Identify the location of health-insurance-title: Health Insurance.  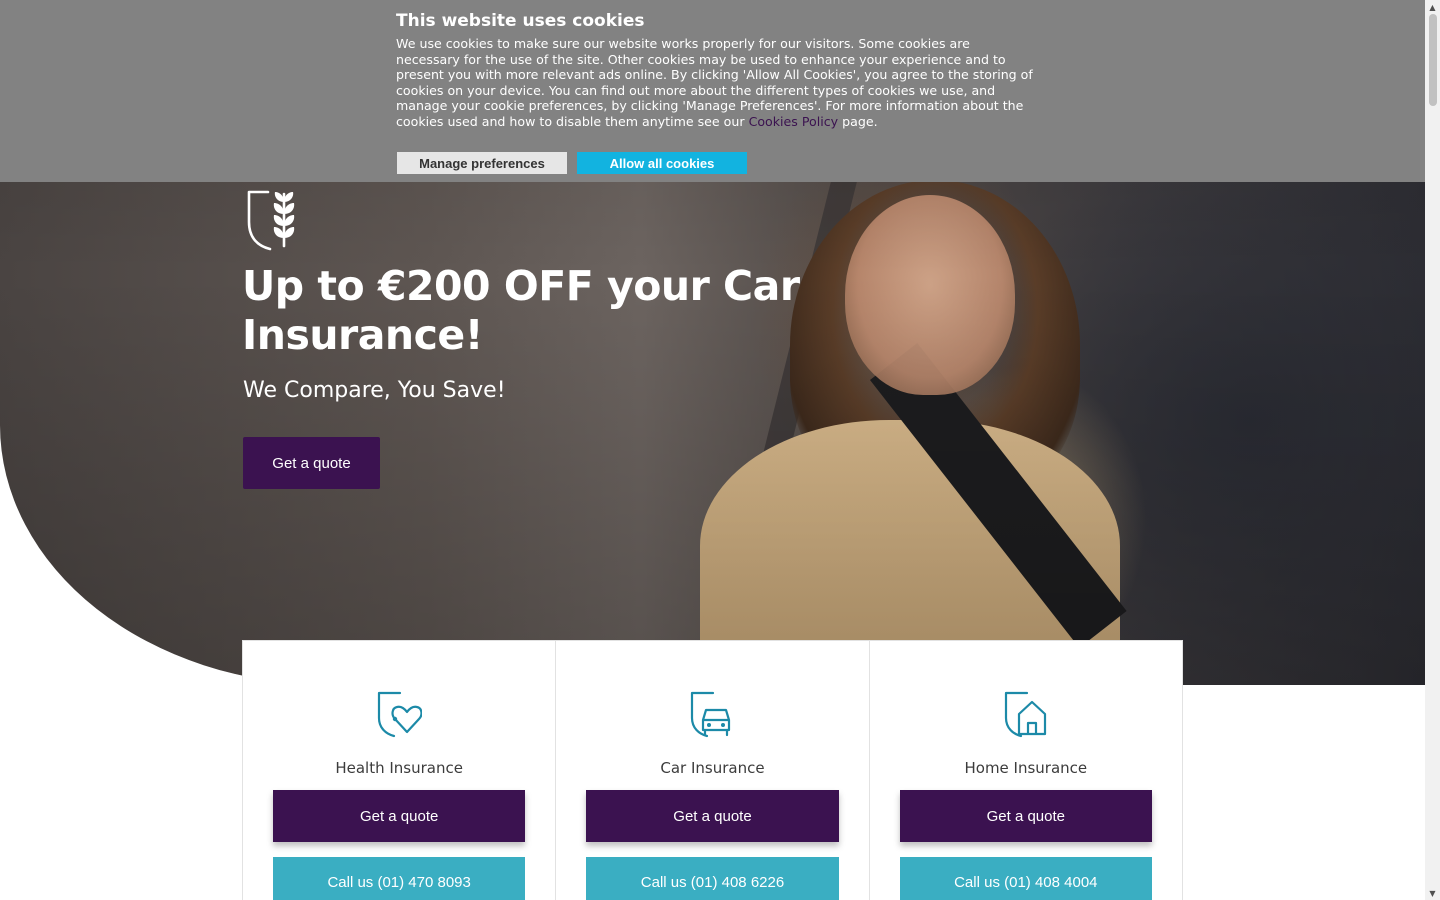
(399, 768).